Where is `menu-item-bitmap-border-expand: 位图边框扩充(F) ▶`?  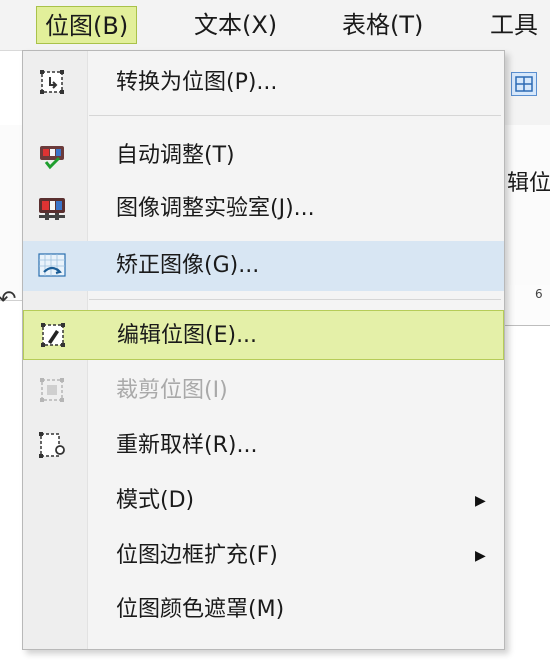
menu-item-bitmap-border-expand: 位图边框扩充(F) ▶ is located at coordinates (263, 556).